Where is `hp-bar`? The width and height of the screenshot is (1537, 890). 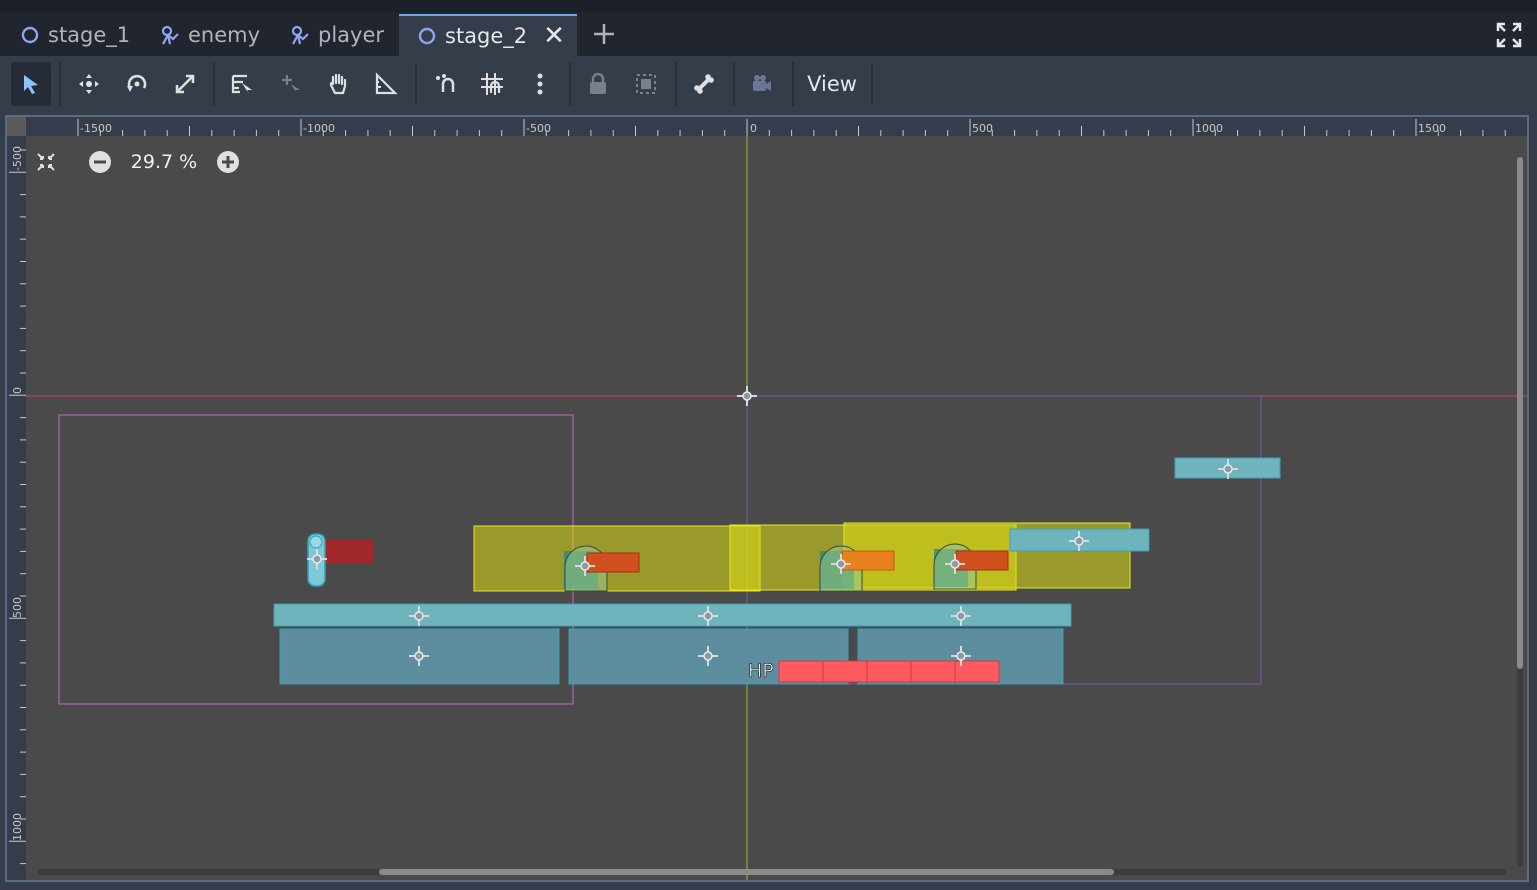 hp-bar is located at coordinates (889, 671).